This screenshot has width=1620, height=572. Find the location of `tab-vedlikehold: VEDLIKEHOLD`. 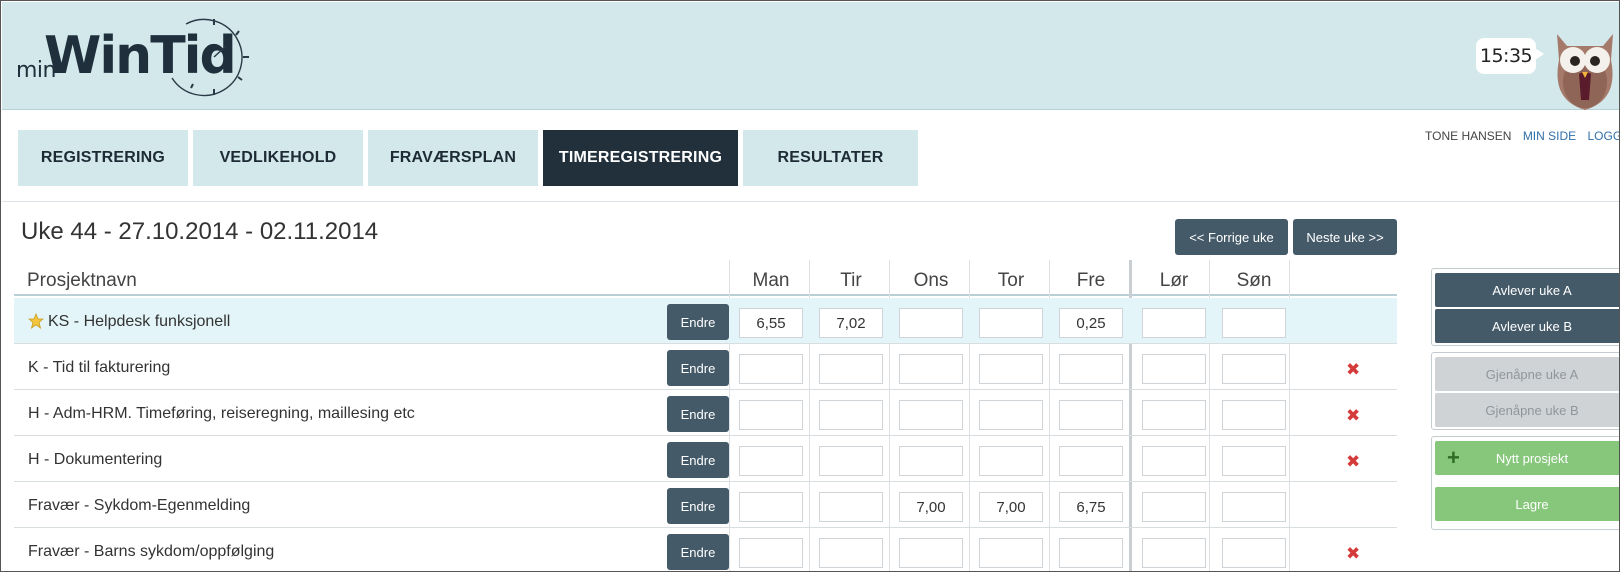

tab-vedlikehold: VEDLIKEHOLD is located at coordinates (278, 158).